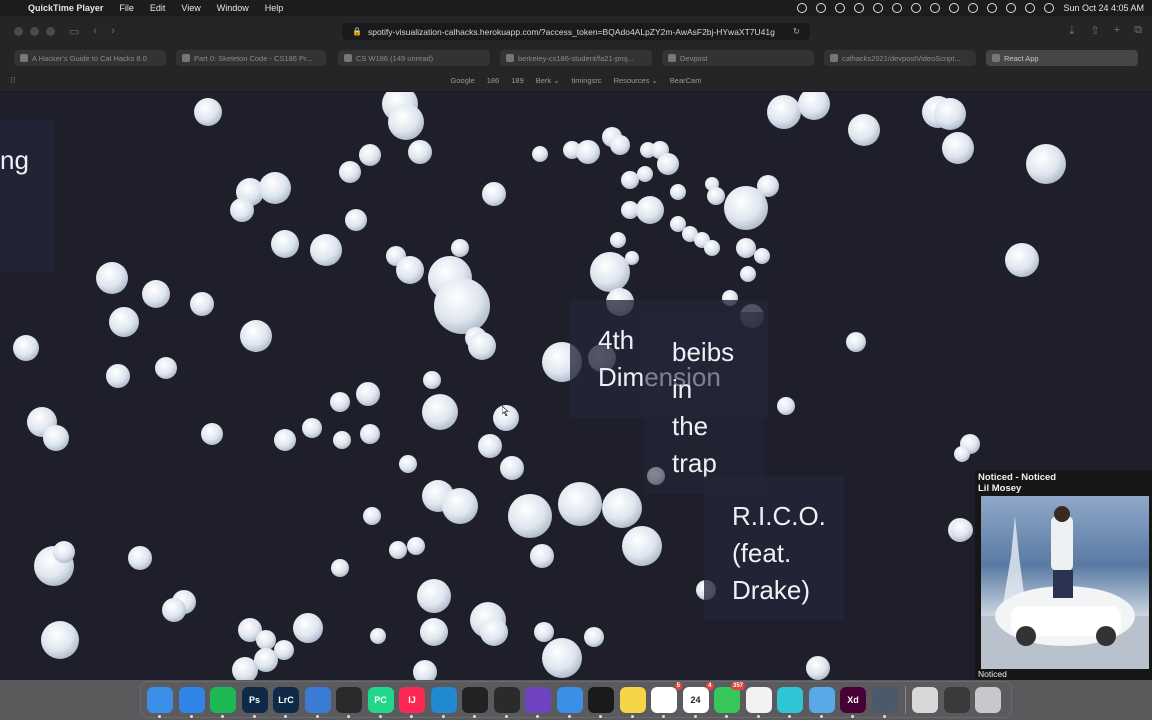 The height and width of the screenshot is (720, 1152). Describe the element at coordinates (380, 716) in the screenshot. I see `running-indicator` at that location.